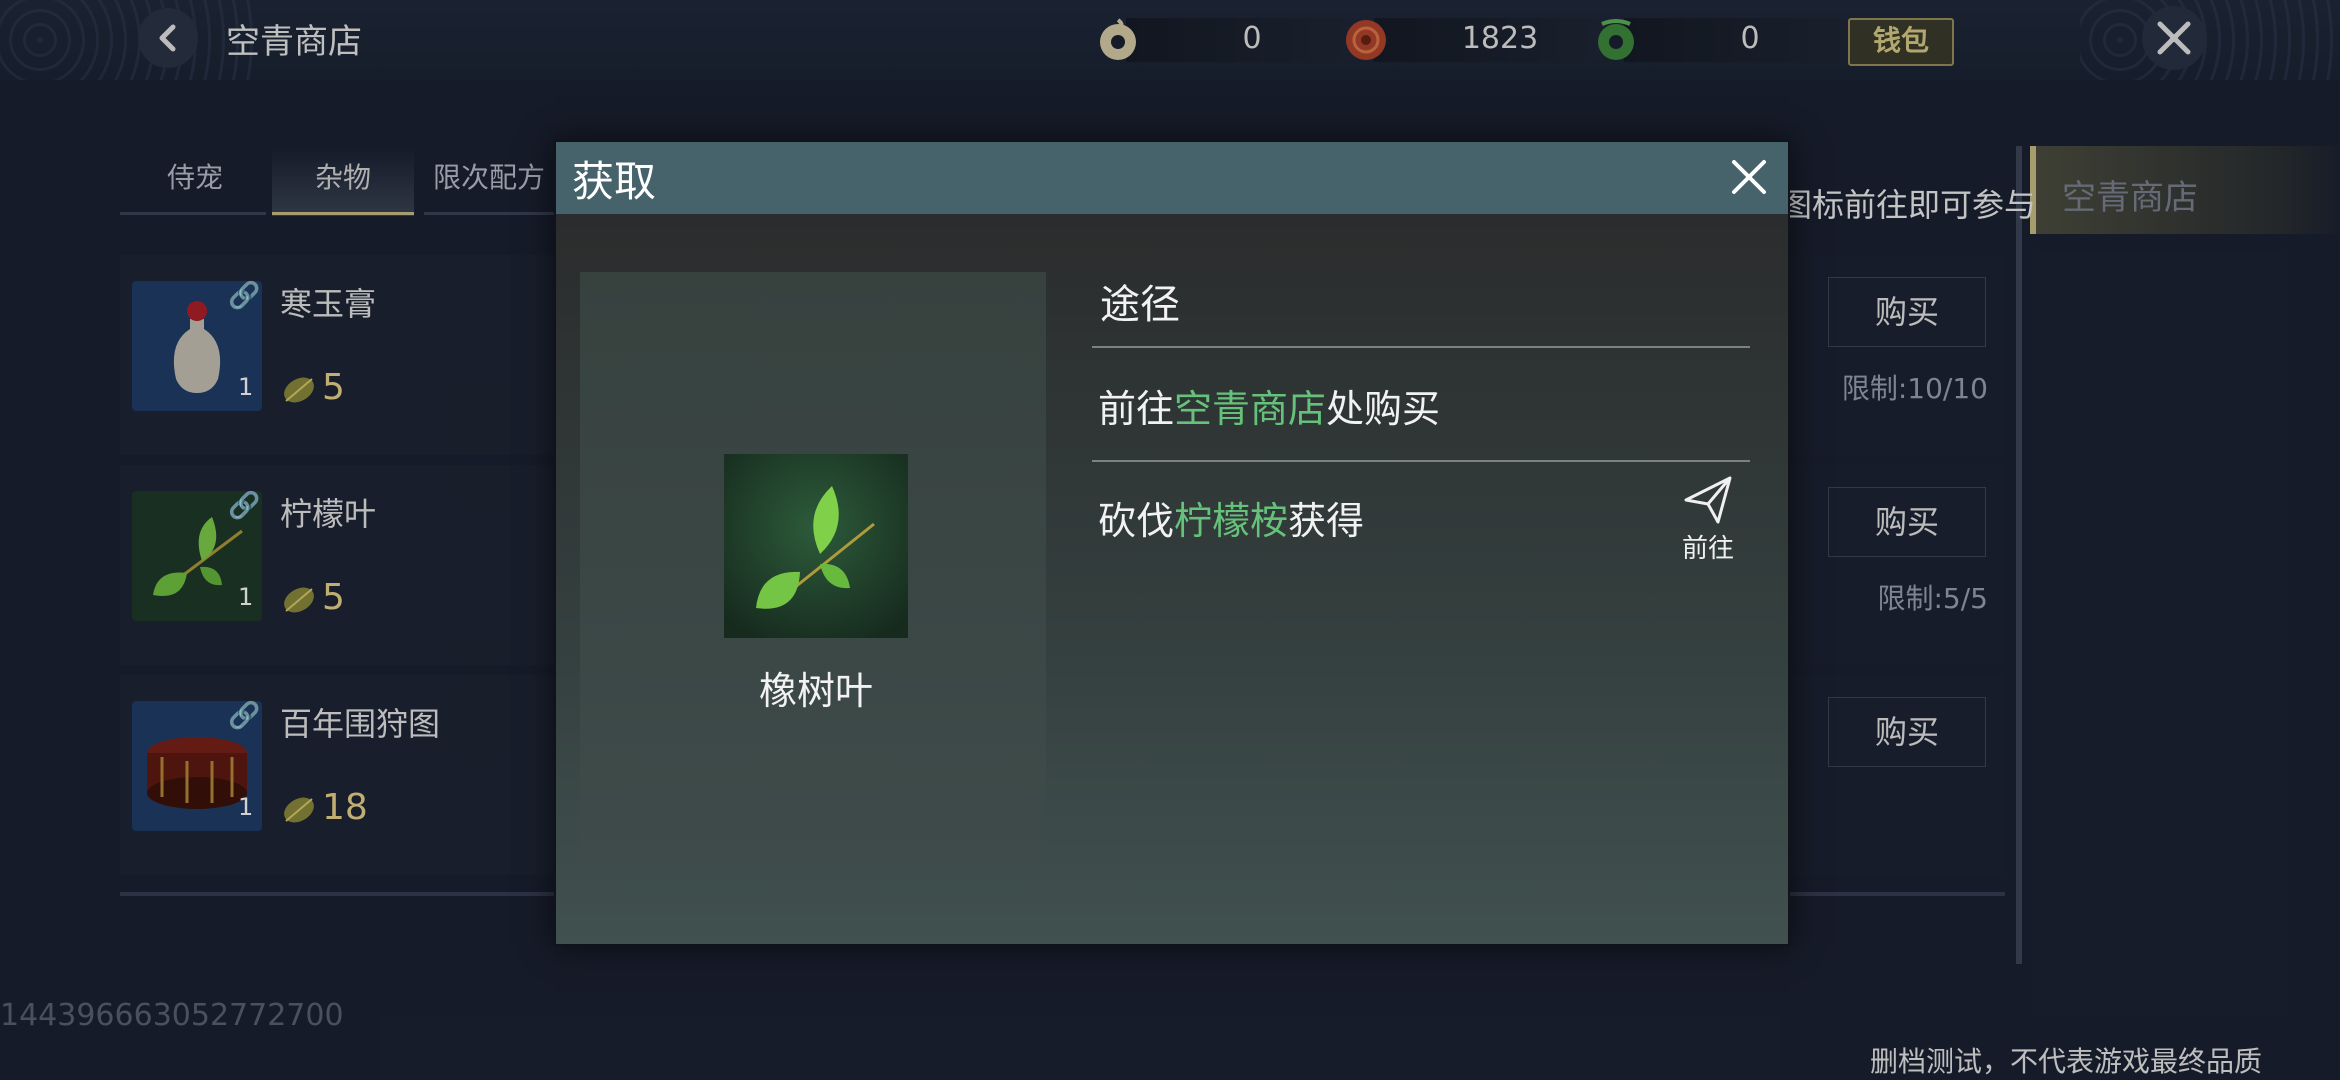 The height and width of the screenshot is (1080, 2340). What do you see at coordinates (1708, 500) in the screenshot?
I see `paper-plane-icon` at bounding box center [1708, 500].